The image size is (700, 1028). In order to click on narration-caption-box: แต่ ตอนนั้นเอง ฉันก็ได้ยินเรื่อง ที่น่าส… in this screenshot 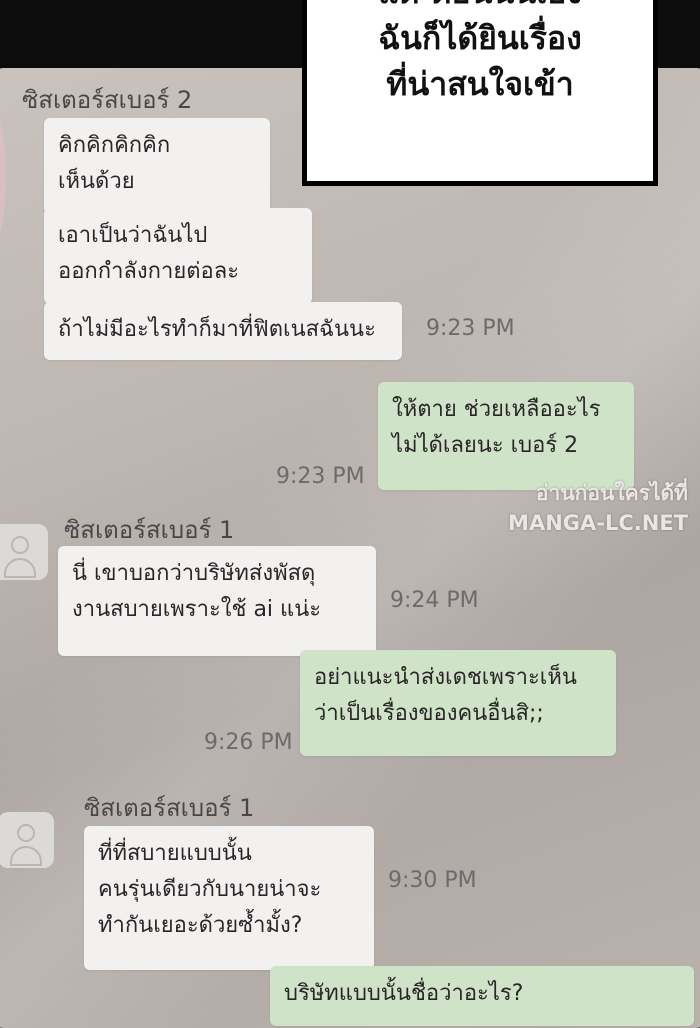, I will do `click(480, 93)`.